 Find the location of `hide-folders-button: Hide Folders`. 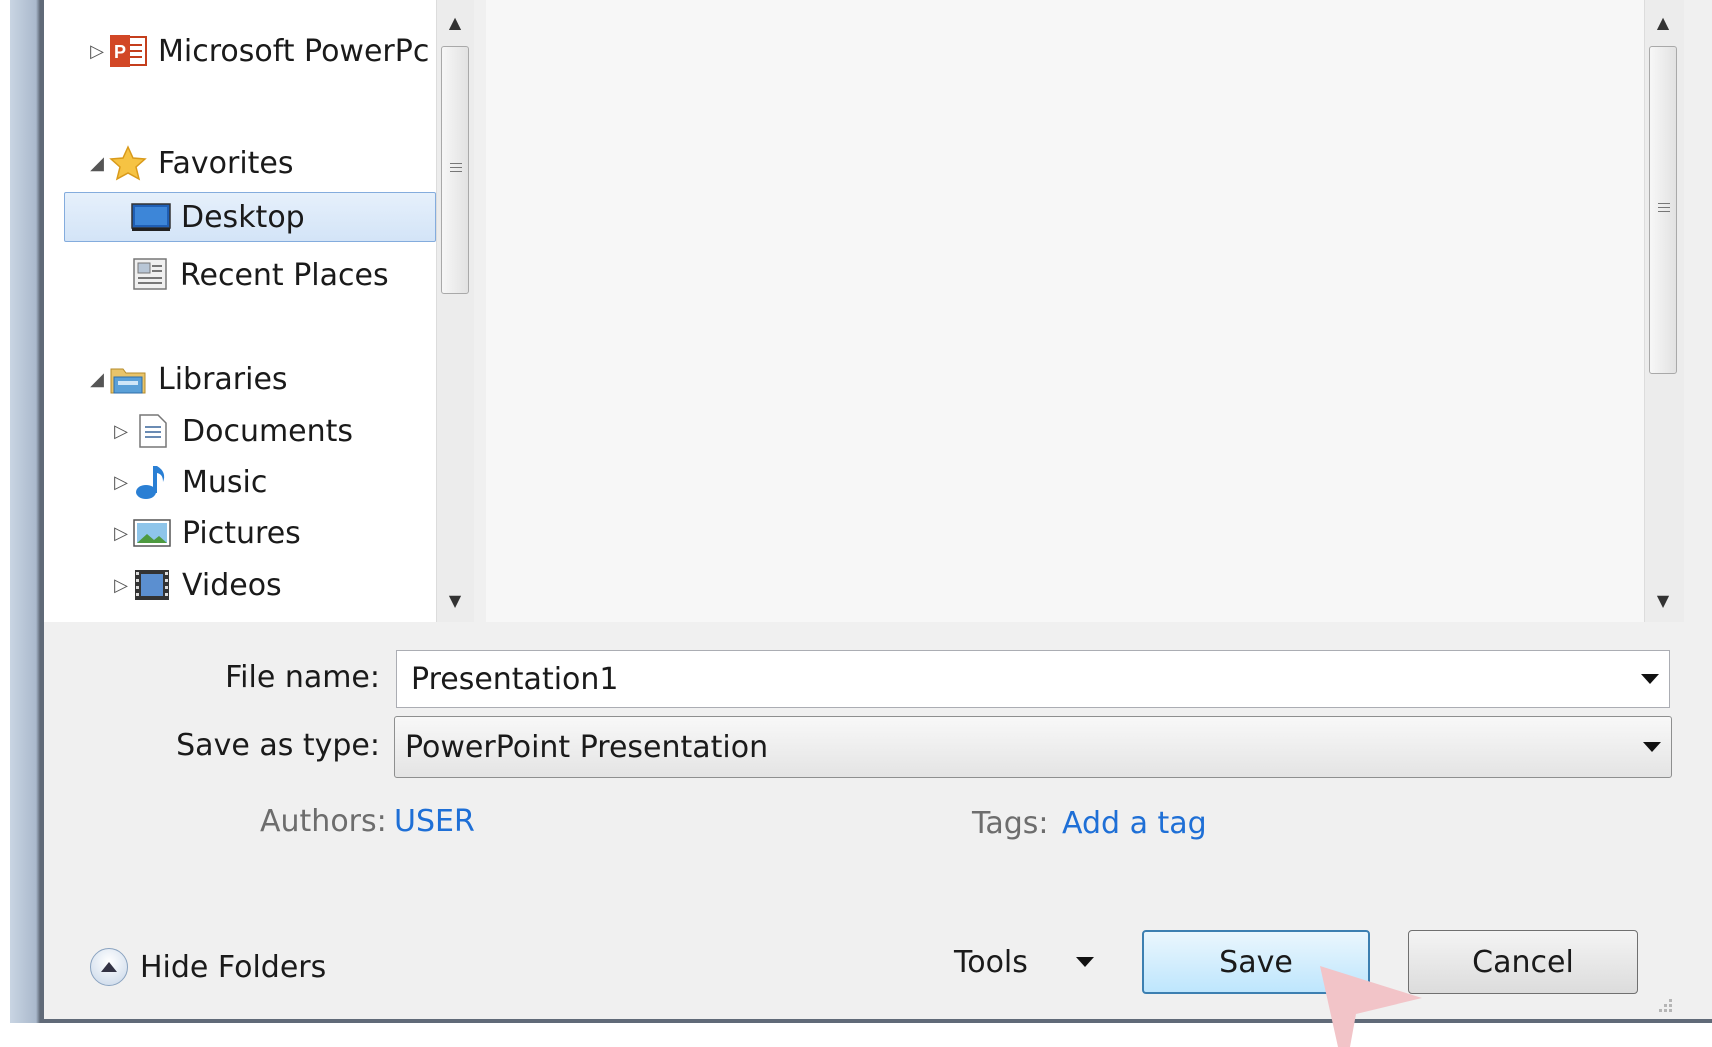

hide-folders-button: Hide Folders is located at coordinates (208, 967).